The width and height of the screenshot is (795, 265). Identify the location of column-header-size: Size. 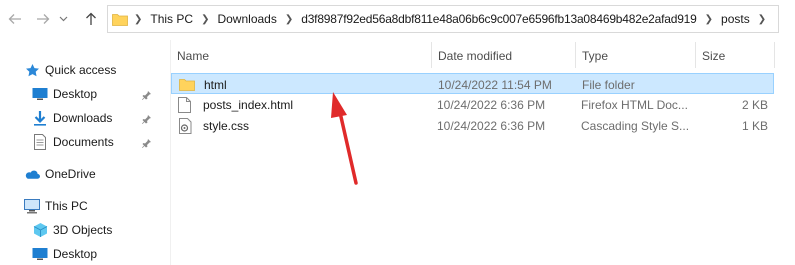
(713, 56).